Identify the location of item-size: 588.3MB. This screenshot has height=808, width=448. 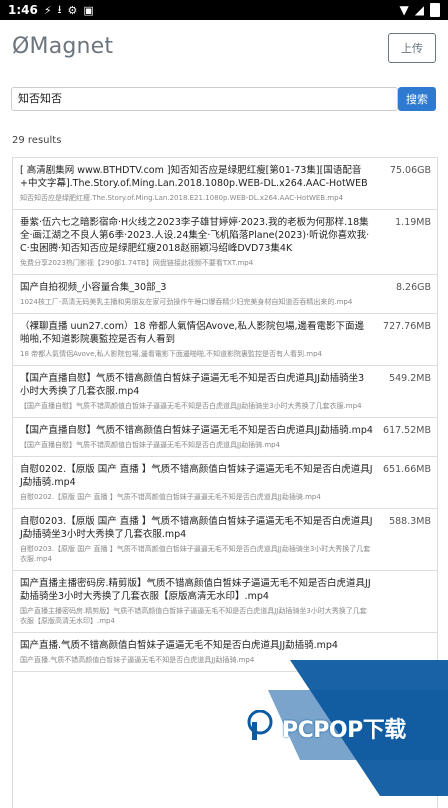
(410, 521).